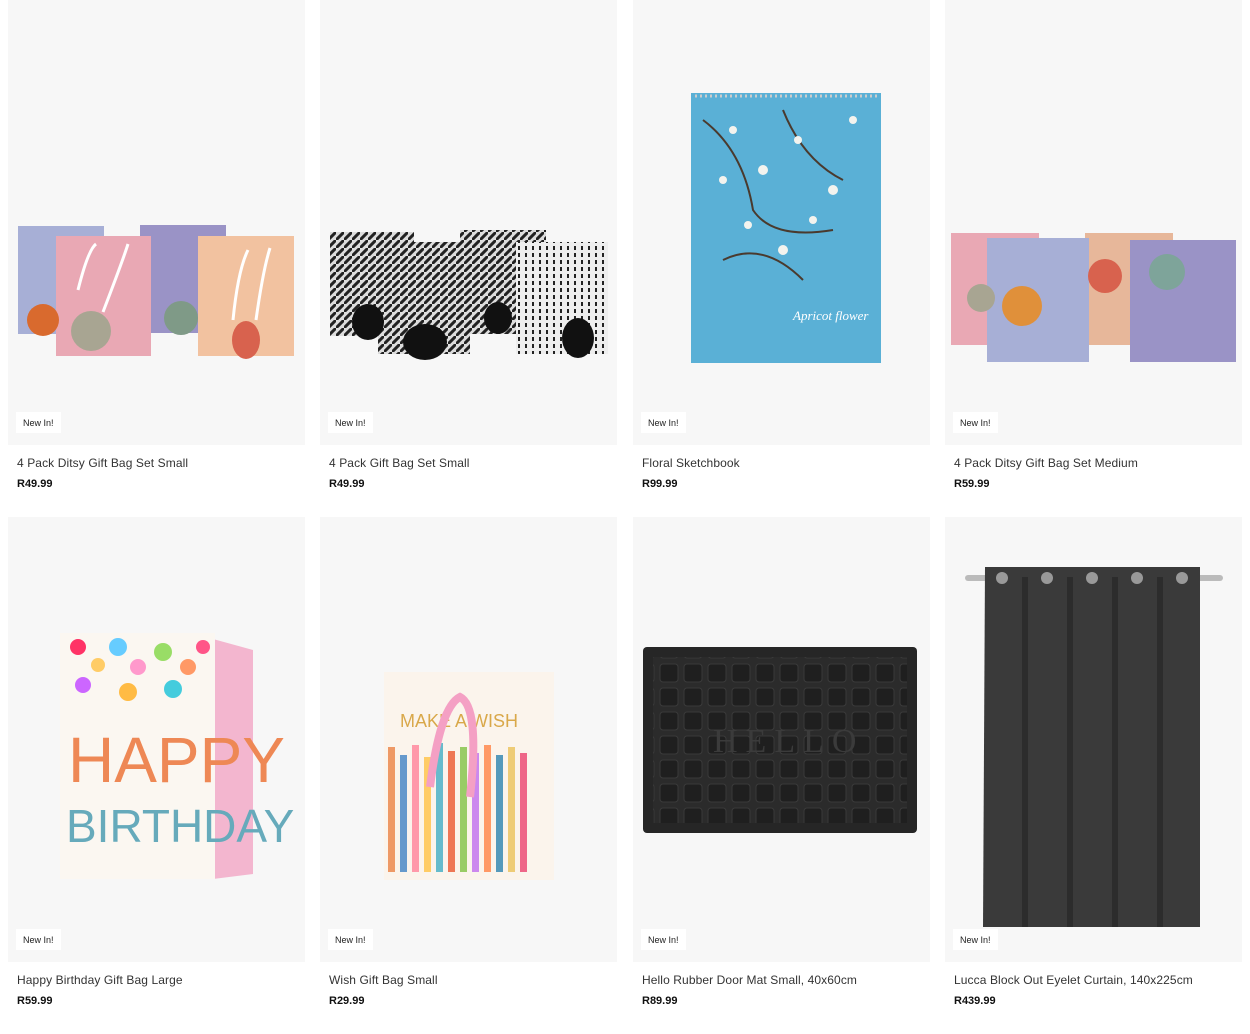 The height and width of the screenshot is (1034, 1250). I want to click on product-name: 4 Pack Ditsy Gift Bag Set Small, so click(161, 463).